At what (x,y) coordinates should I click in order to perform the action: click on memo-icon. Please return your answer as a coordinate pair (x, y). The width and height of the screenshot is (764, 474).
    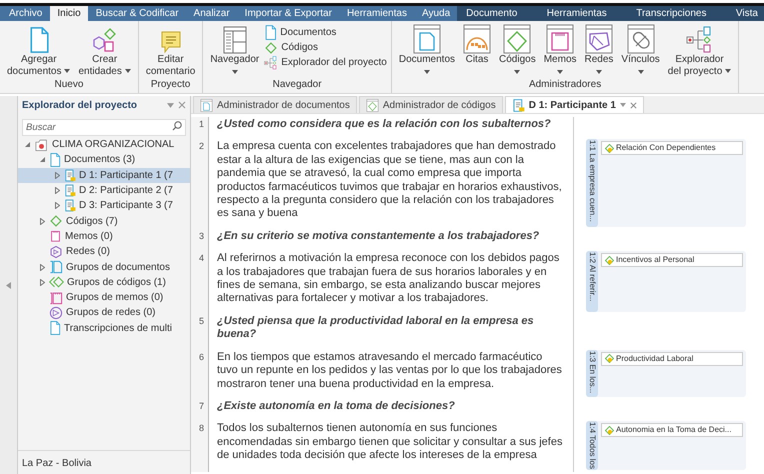
    Looking at the image, I should click on (55, 236).